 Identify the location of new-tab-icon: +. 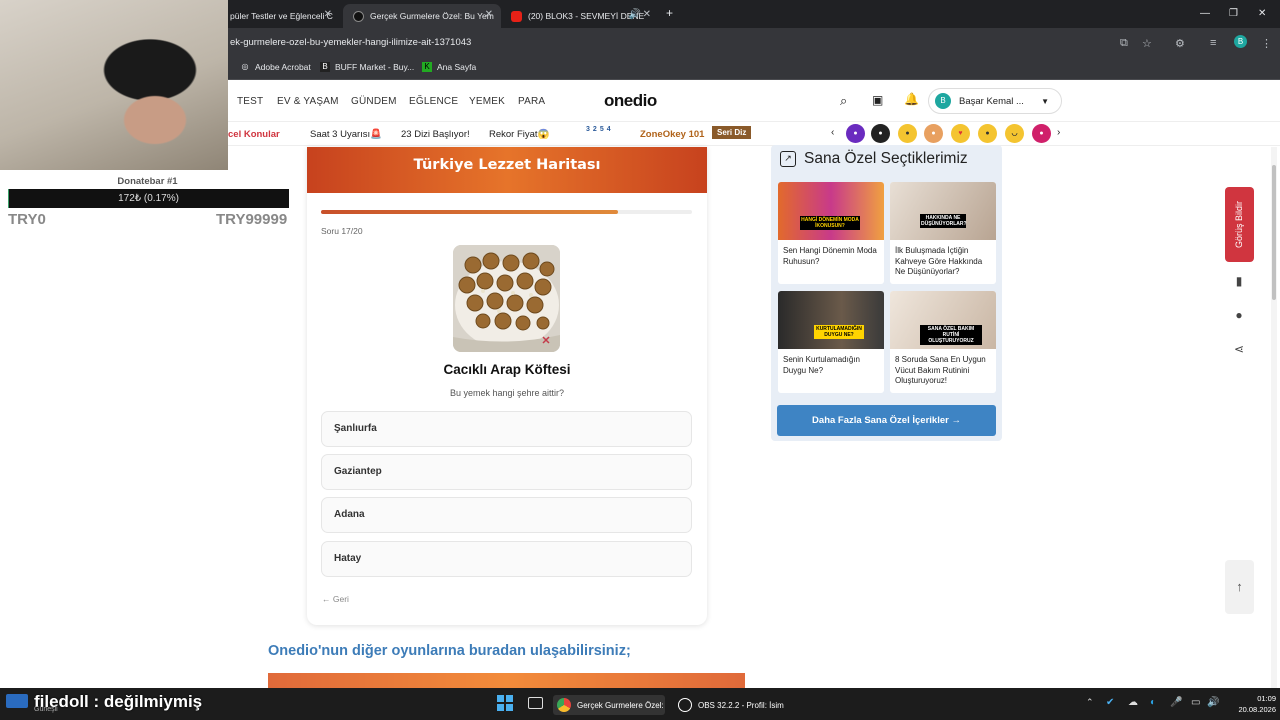
(669, 13).